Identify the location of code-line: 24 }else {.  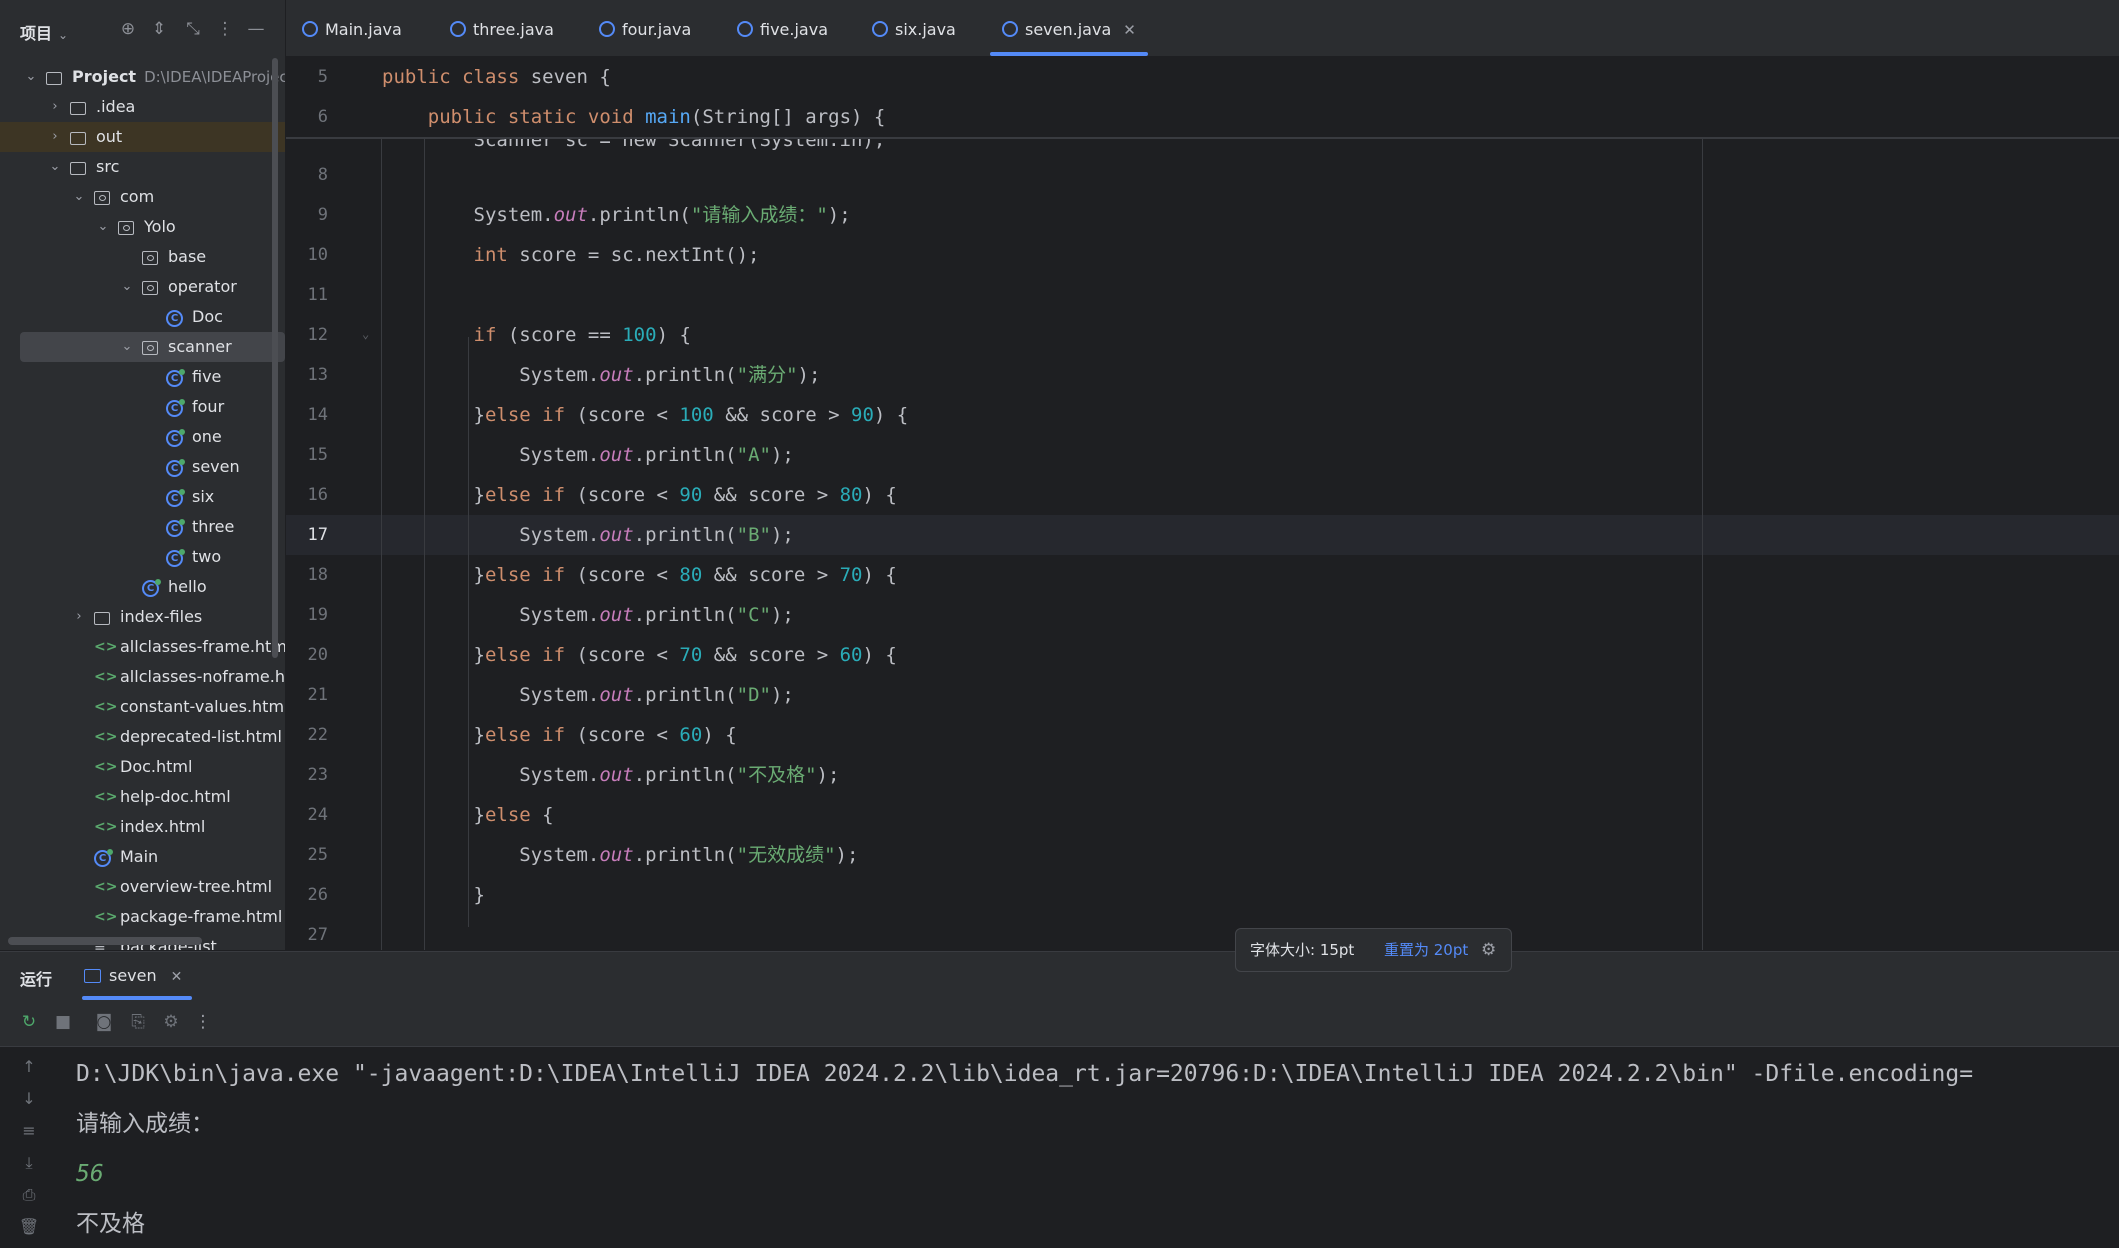
(1202, 815).